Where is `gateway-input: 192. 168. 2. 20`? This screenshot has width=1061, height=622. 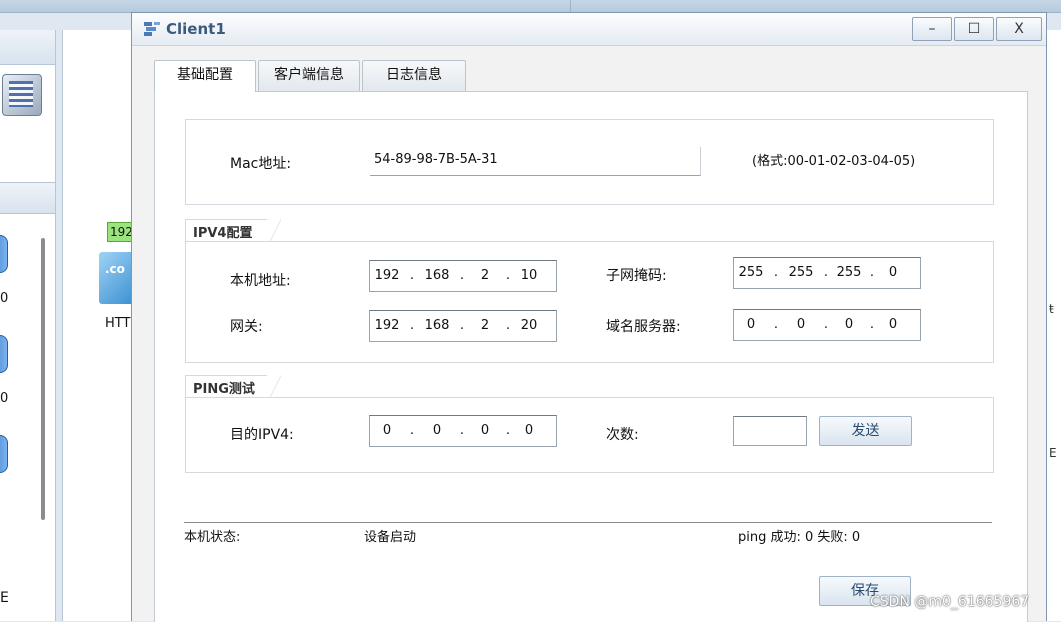 gateway-input: 192. 168. 2. 20 is located at coordinates (463, 326).